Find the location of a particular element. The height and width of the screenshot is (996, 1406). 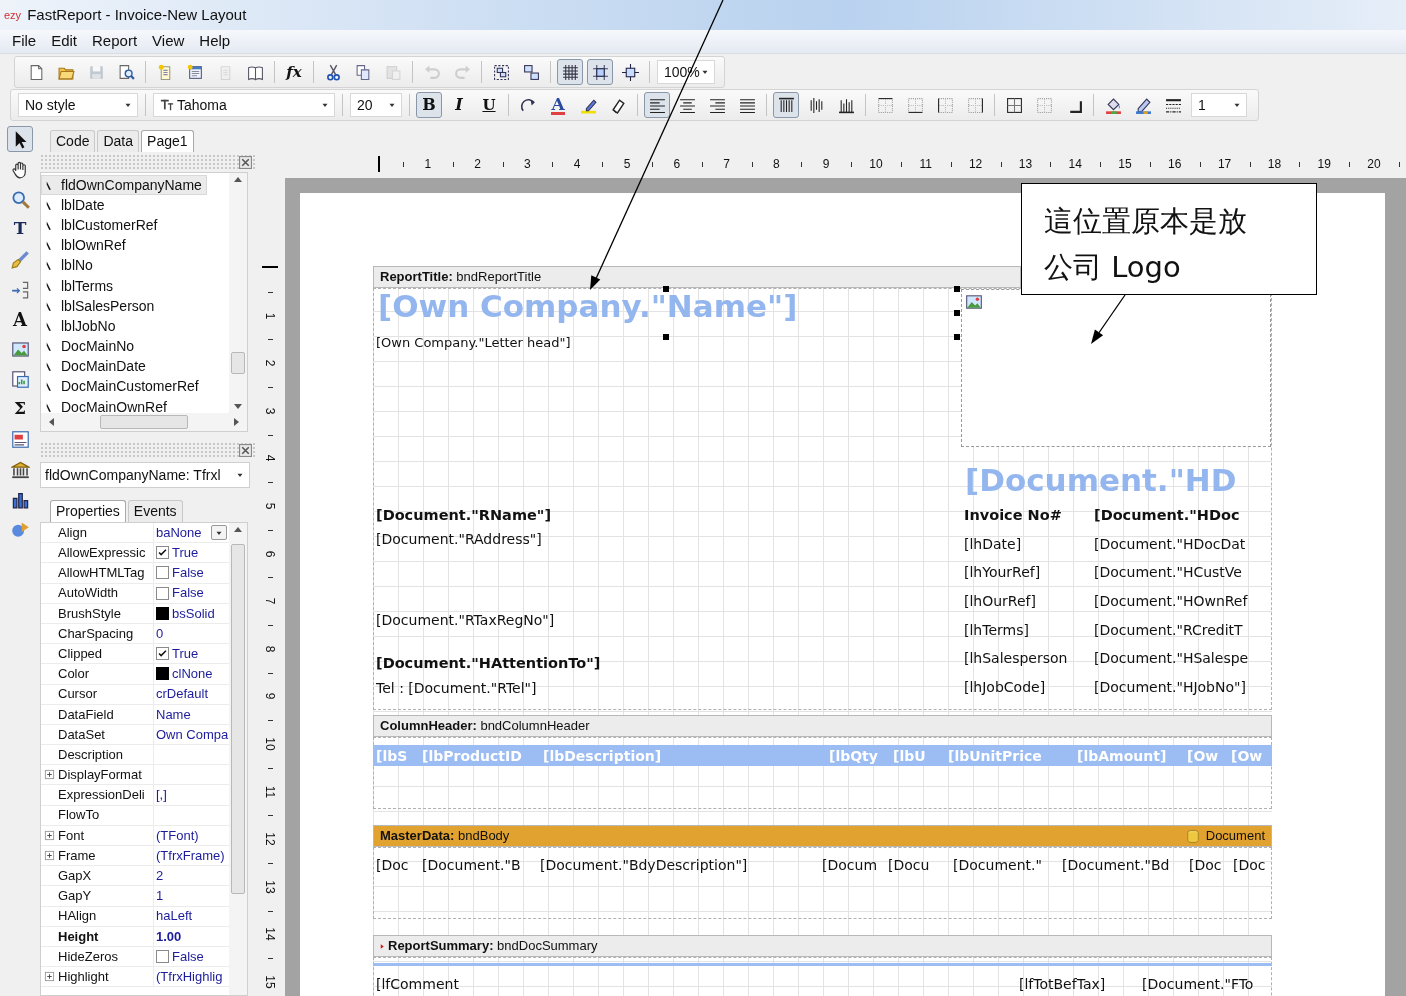

tree-item: lblJobNo is located at coordinates (81, 326).